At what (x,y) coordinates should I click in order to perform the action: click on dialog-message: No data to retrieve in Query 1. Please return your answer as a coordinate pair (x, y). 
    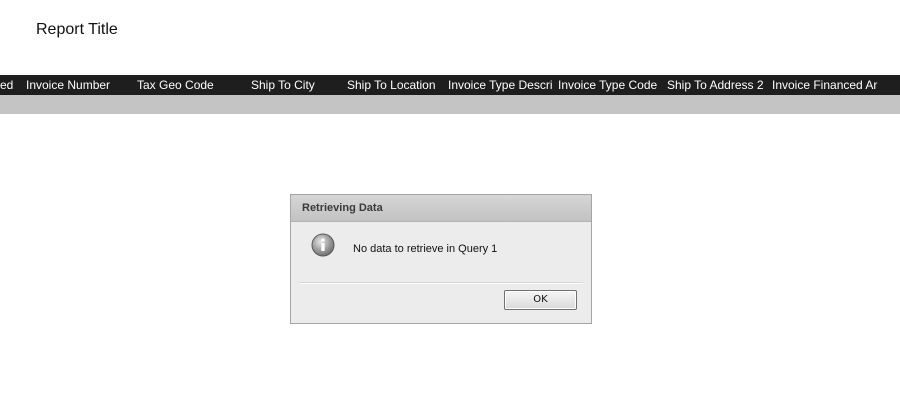
    Looking at the image, I should click on (425, 249).